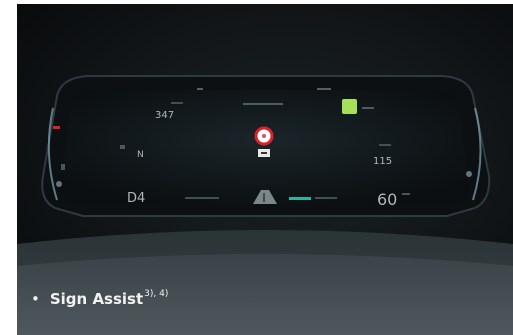  I want to click on gear-indicator: D4, so click(136, 198).